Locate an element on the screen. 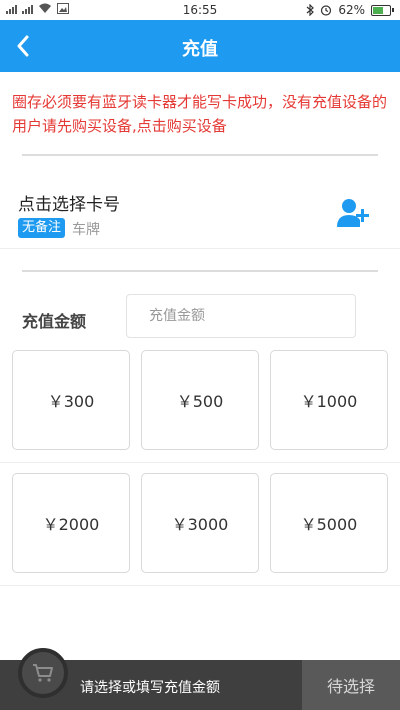 This screenshot has height=710, width=400. battery-icon is located at coordinates (382, 10).